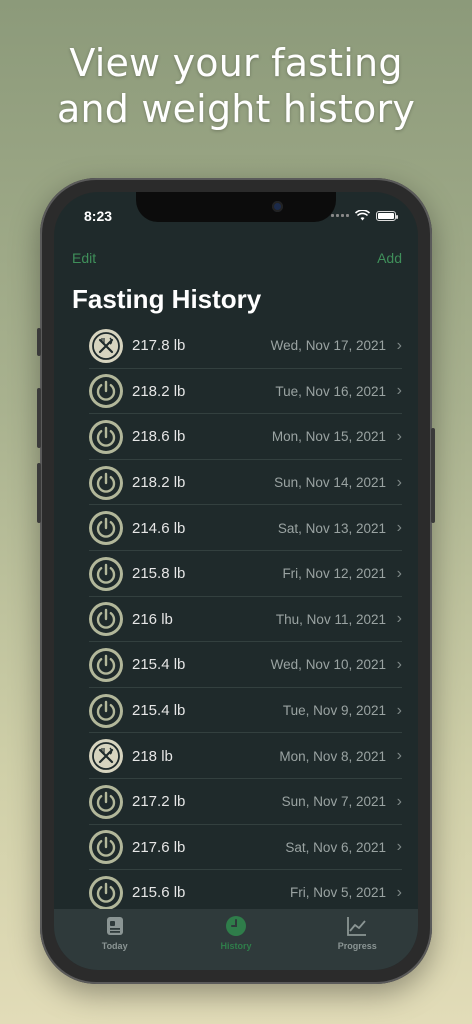 The image size is (472, 1024). Describe the element at coordinates (159, 437) in the screenshot. I see `row-weight: 218.6 lb` at that location.